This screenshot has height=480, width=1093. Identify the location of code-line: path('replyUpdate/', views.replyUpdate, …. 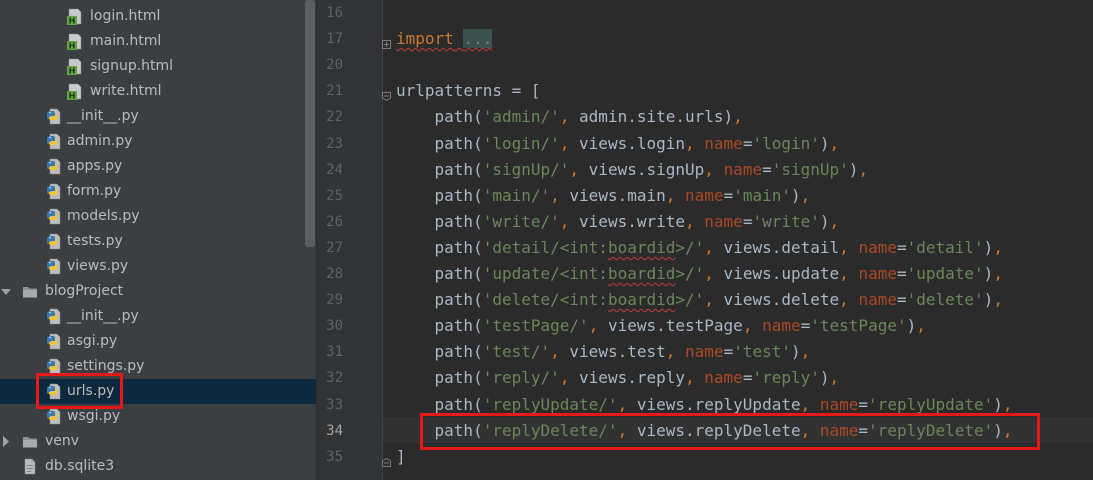
(704, 405).